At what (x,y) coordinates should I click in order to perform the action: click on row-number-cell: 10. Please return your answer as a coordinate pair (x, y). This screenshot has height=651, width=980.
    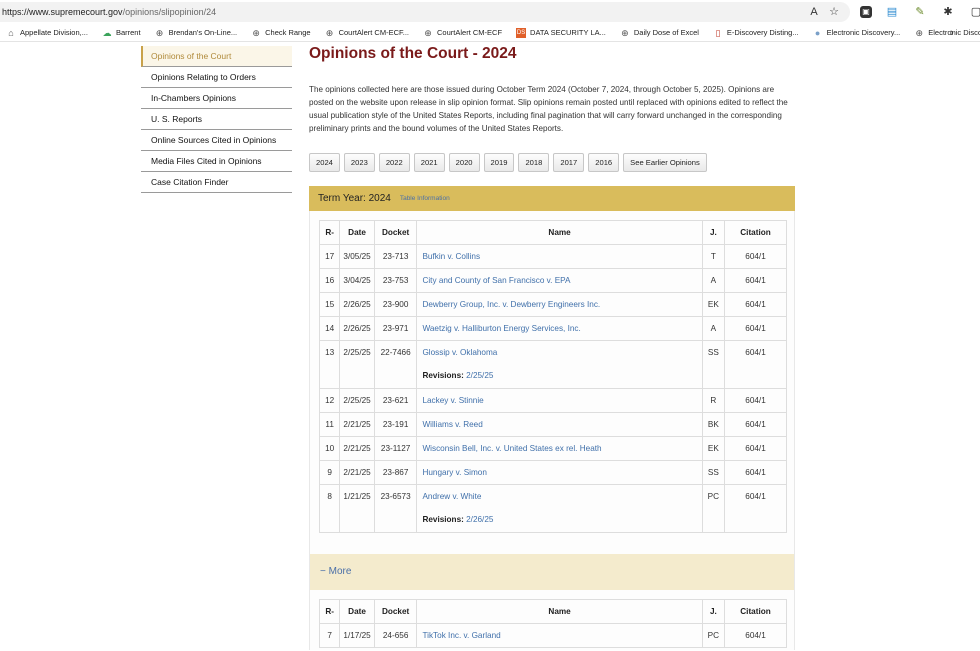
    Looking at the image, I should click on (329, 448).